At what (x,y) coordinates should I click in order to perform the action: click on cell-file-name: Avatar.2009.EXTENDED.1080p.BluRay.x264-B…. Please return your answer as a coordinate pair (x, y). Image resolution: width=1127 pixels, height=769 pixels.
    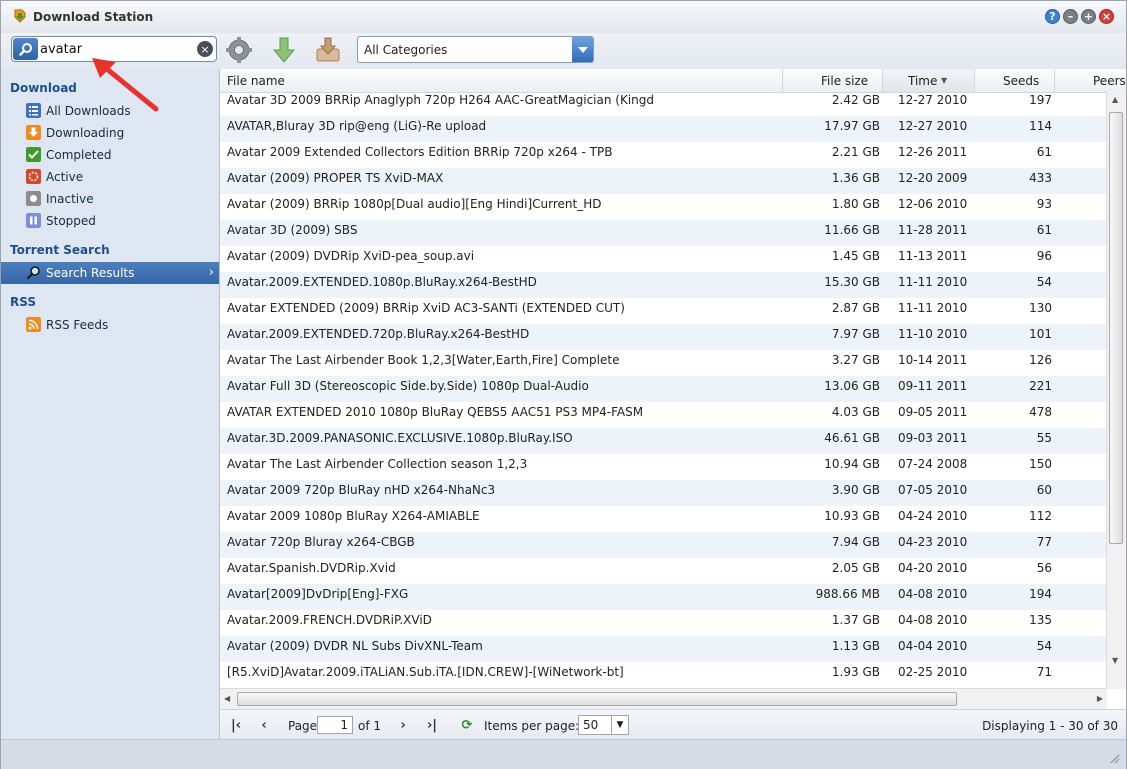
    Looking at the image, I should click on (382, 282).